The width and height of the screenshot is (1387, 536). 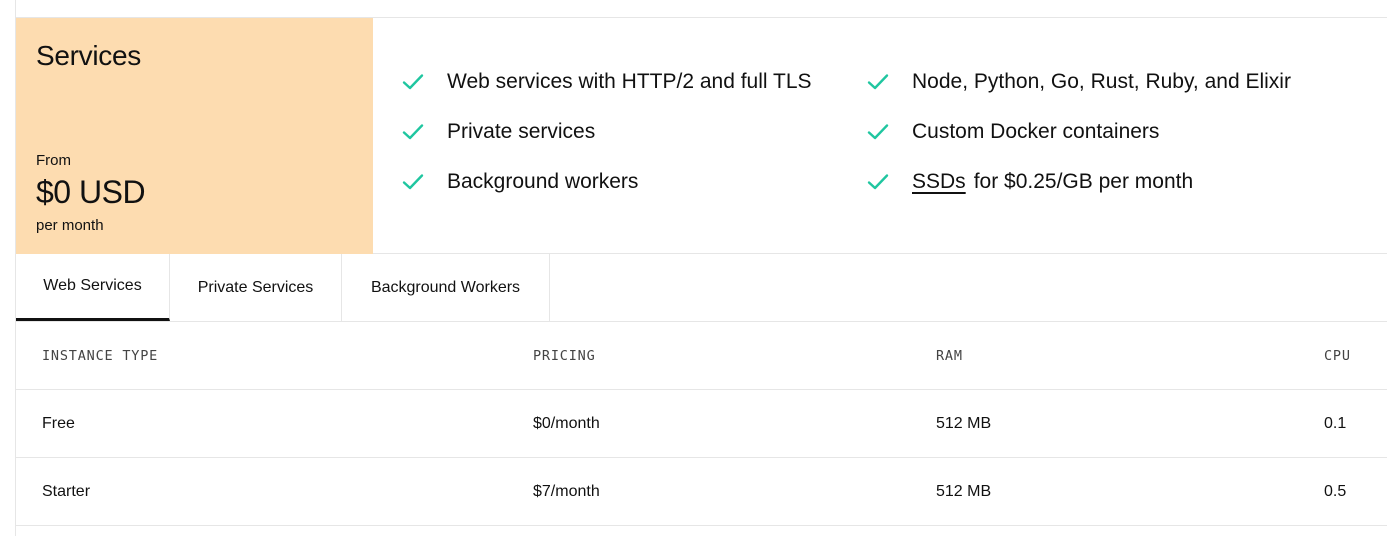 What do you see at coordinates (1101, 81) in the screenshot?
I see `feature-text: Node, Python, Go, Rust, Ruby, and Elixir` at bounding box center [1101, 81].